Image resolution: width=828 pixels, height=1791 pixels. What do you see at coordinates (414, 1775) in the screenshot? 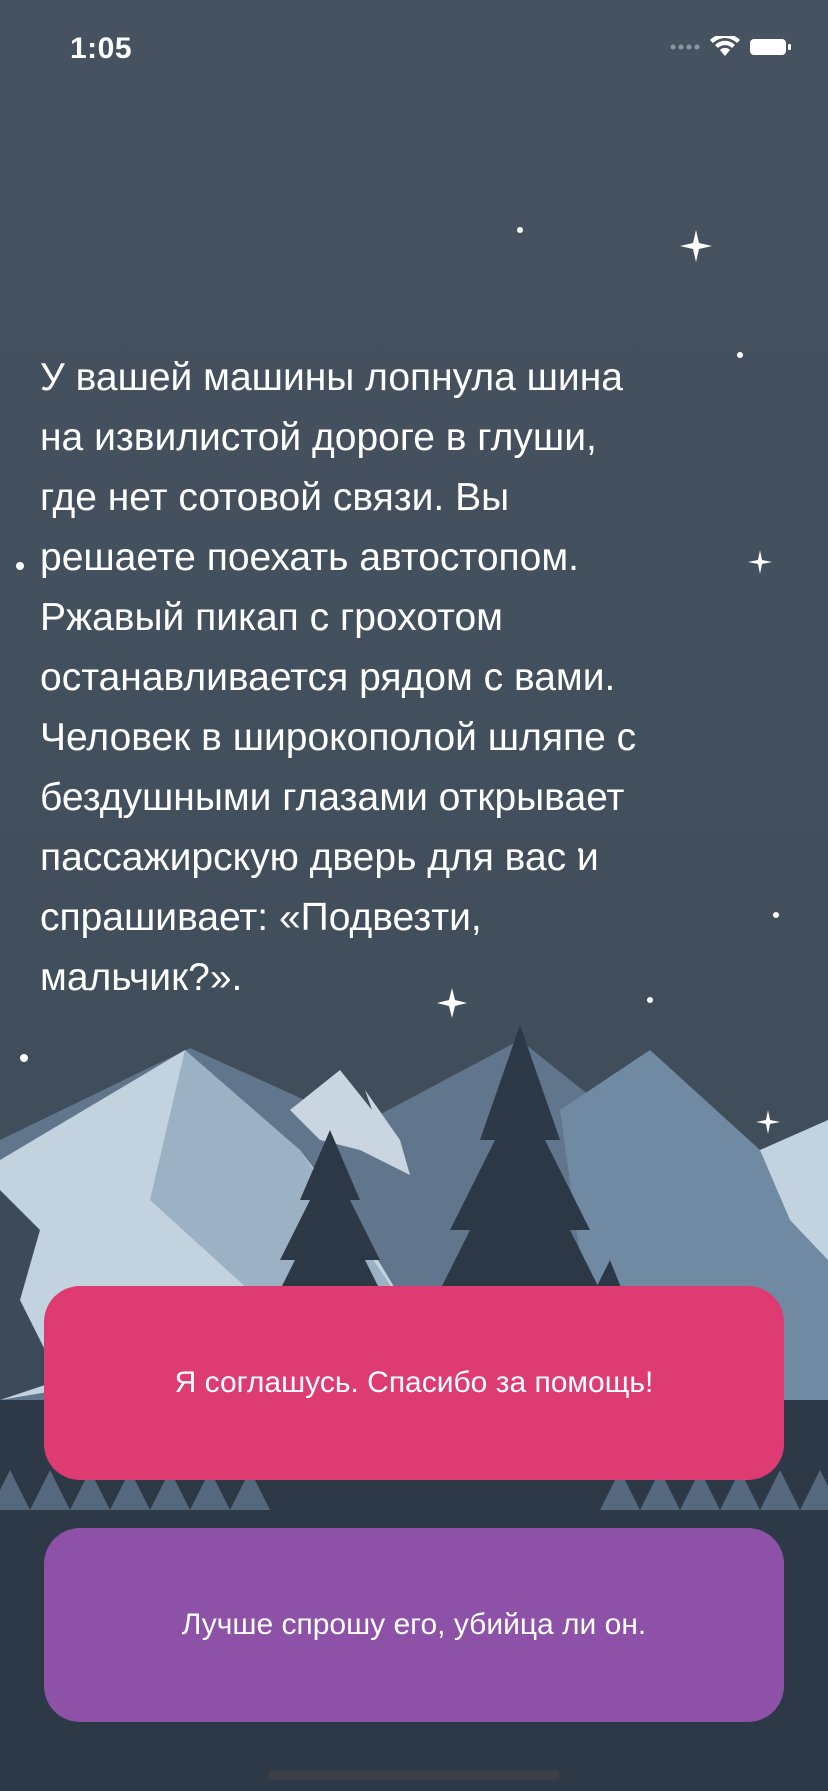
I see `home-indicator` at bounding box center [414, 1775].